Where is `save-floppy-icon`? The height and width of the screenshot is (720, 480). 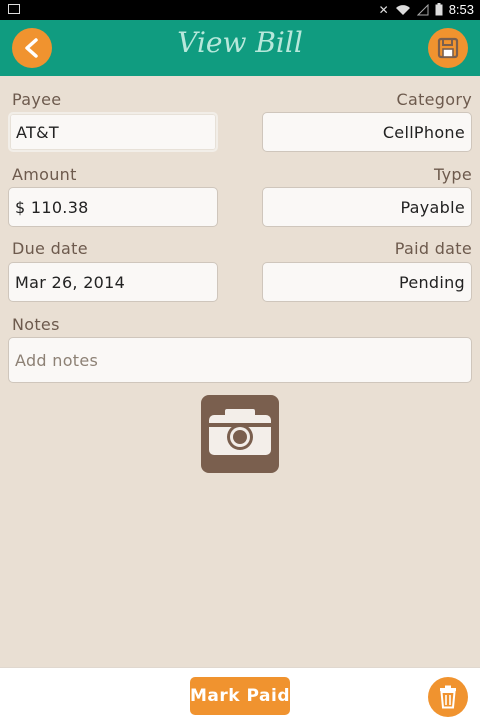 save-floppy-icon is located at coordinates (448, 48).